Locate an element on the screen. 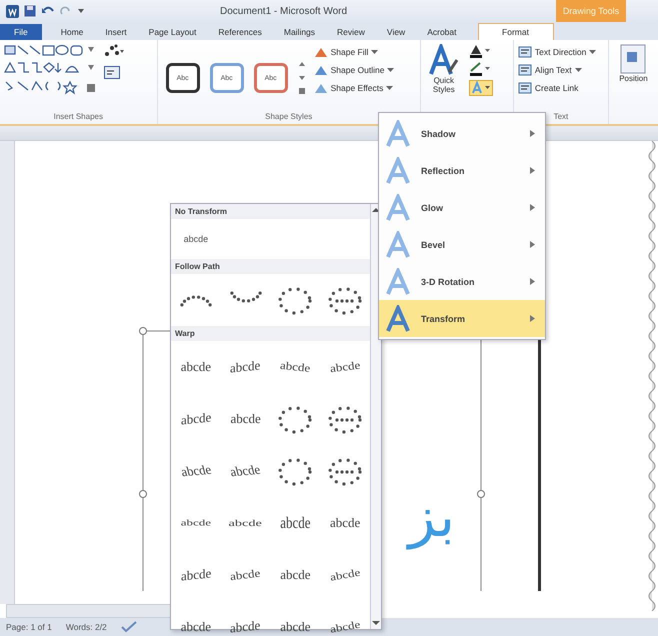  proofing-icon is located at coordinates (128, 627).